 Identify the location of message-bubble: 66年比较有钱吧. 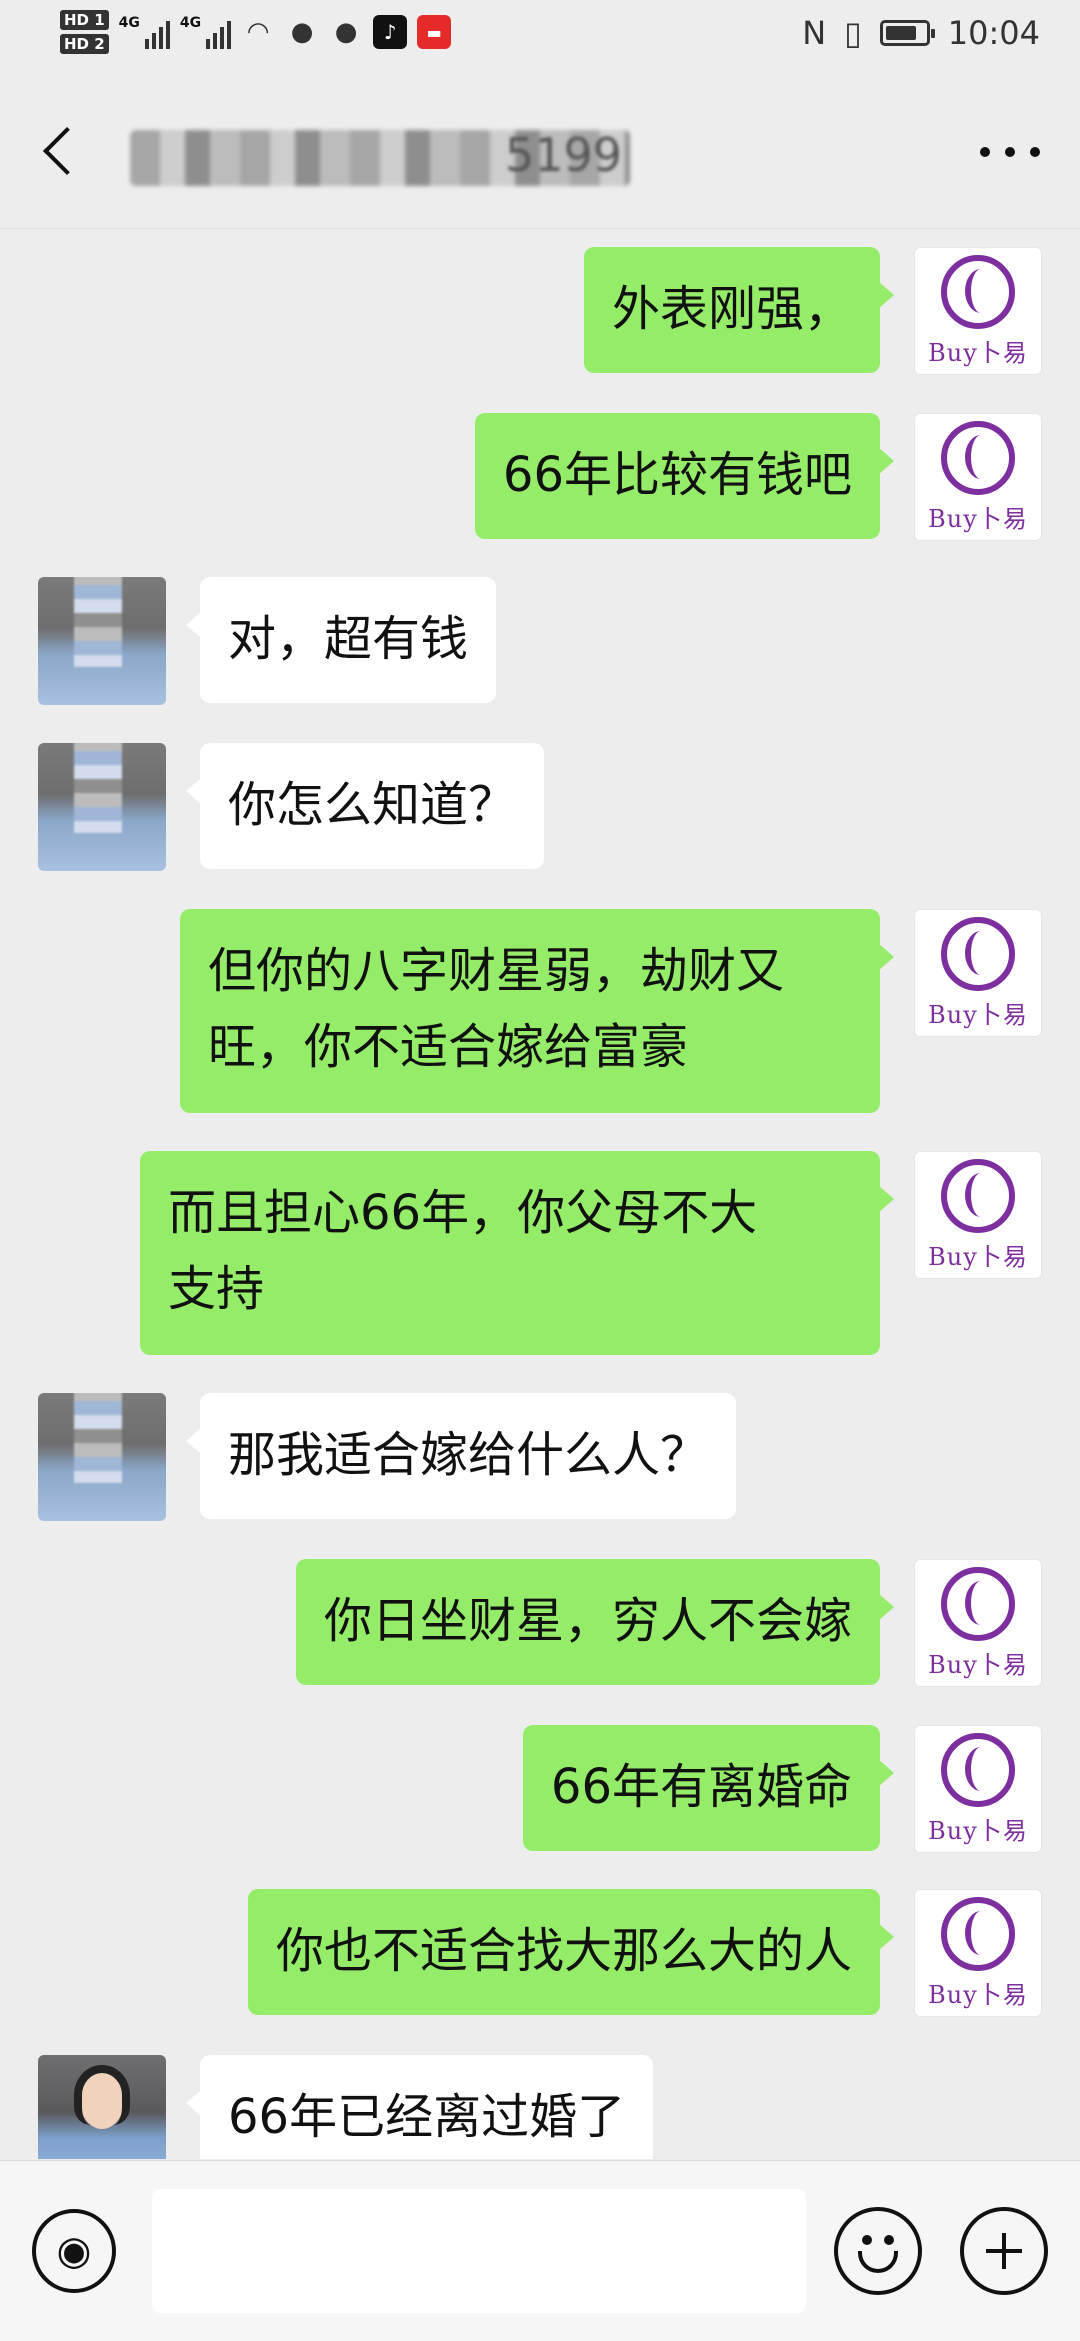
(684, 476).